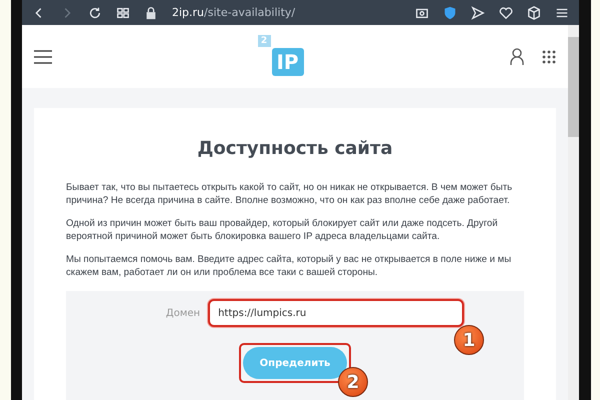 Image resolution: width=600 pixels, height=400 pixels. Describe the element at coordinates (517, 57) in the screenshot. I see `user-icon` at that location.